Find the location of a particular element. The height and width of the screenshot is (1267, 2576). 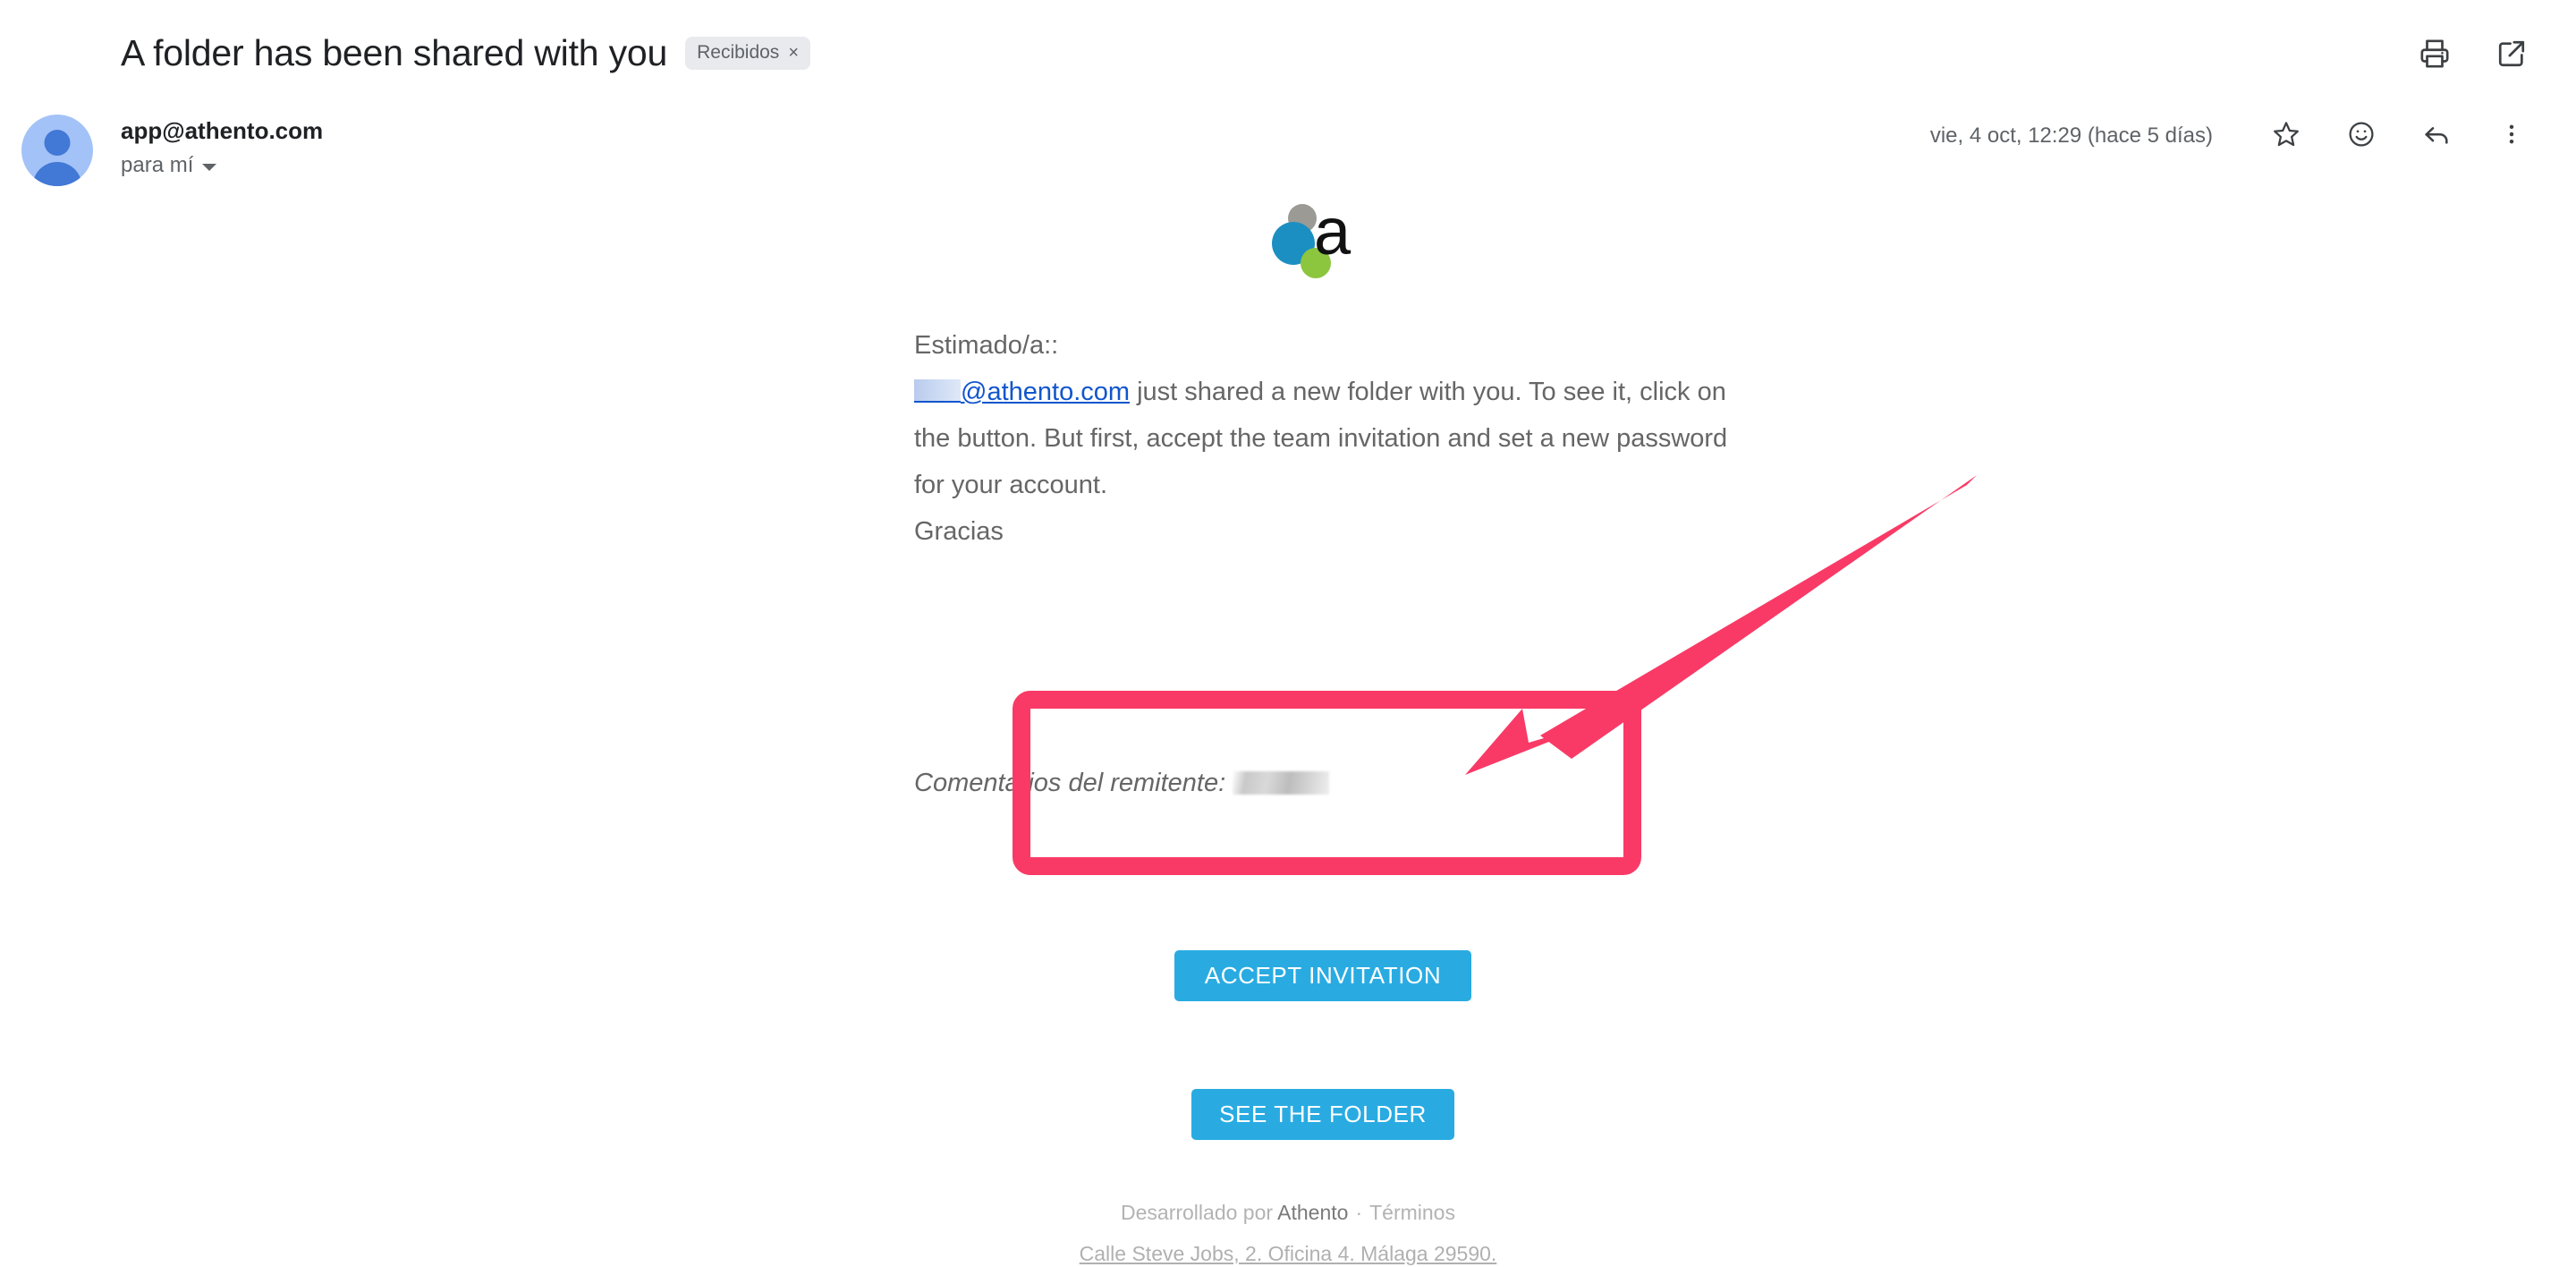

avatar-head is located at coordinates (57, 143).